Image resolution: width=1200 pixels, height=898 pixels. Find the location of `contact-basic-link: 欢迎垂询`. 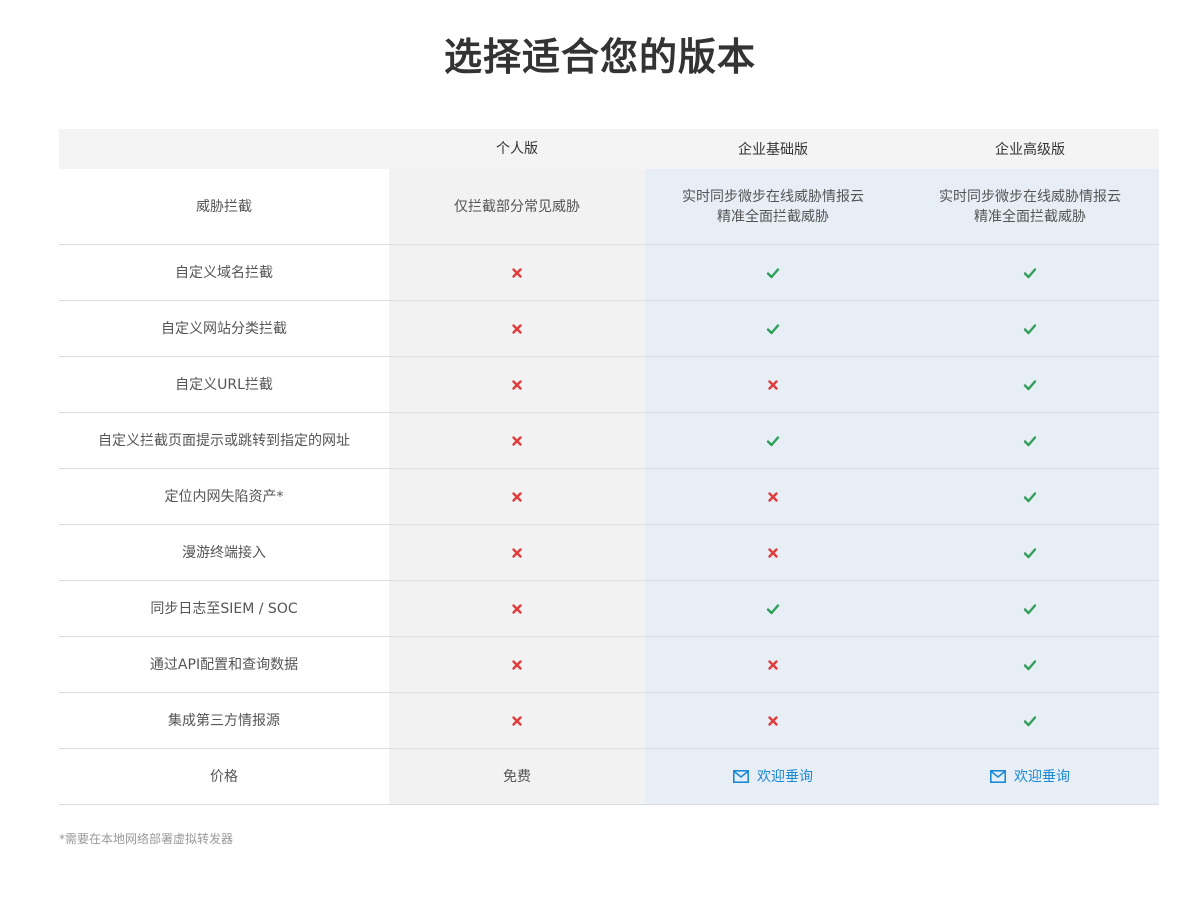

contact-basic-link: 欢迎垂询 is located at coordinates (773, 777).